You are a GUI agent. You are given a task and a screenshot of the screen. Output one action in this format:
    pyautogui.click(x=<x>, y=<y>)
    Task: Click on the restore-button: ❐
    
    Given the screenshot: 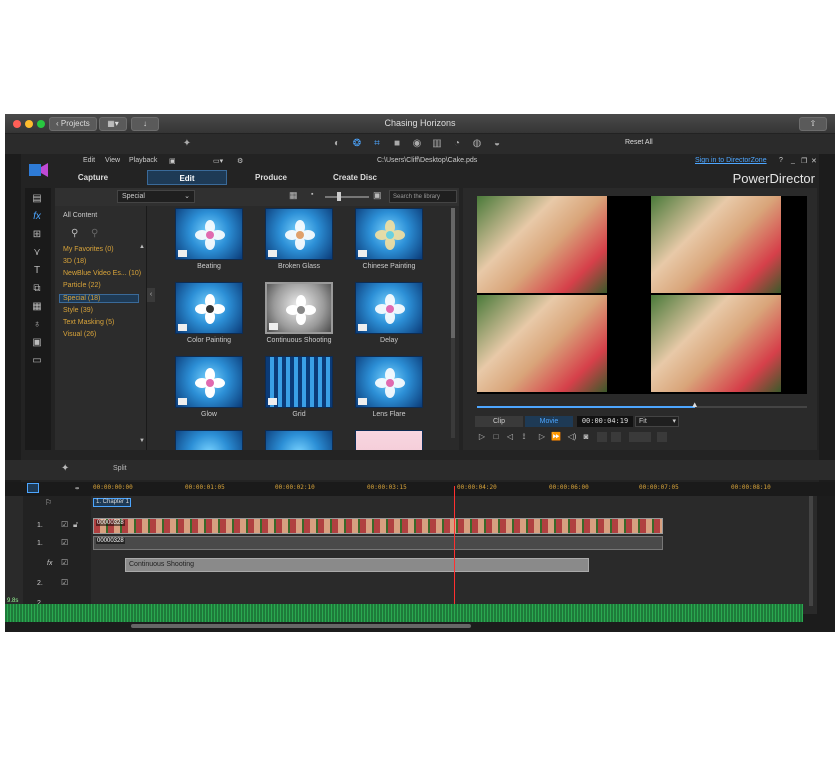 What is the action you would take?
    pyautogui.click(x=804, y=161)
    